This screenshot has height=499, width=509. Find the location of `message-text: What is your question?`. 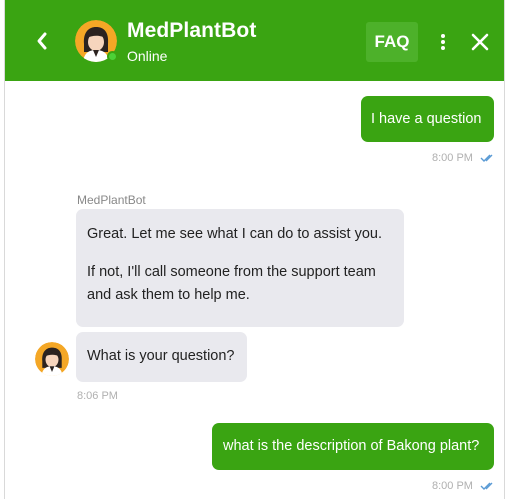

message-text: What is your question? is located at coordinates (161, 356).